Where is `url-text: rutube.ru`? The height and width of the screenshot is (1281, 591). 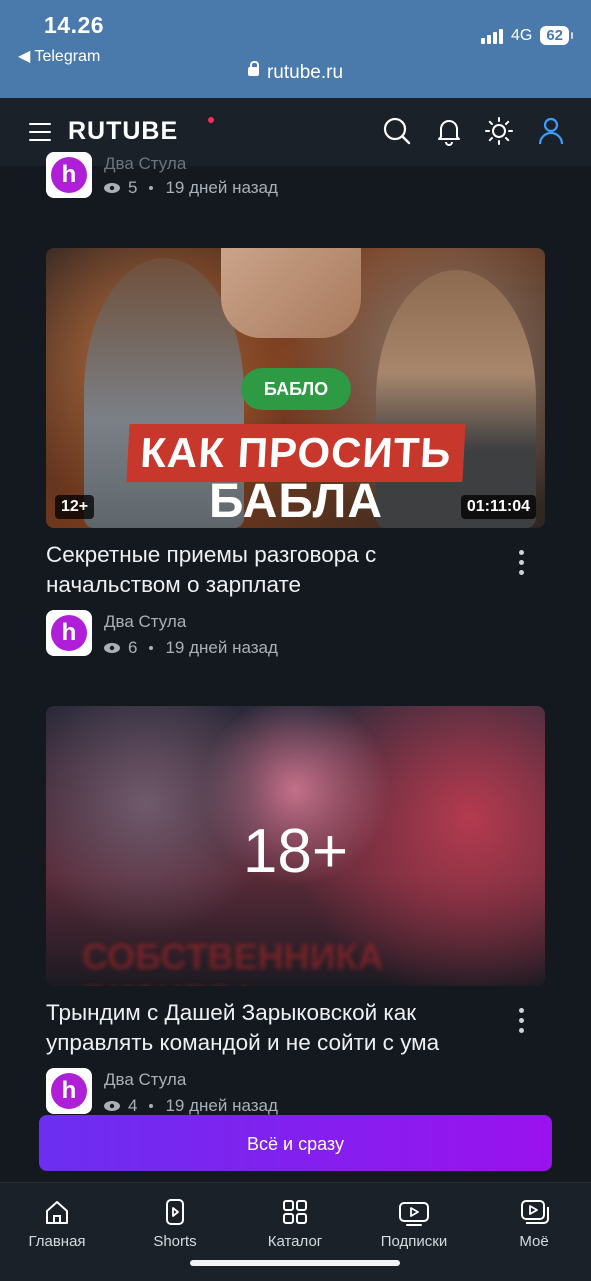
url-text: rutube.ru is located at coordinates (305, 72).